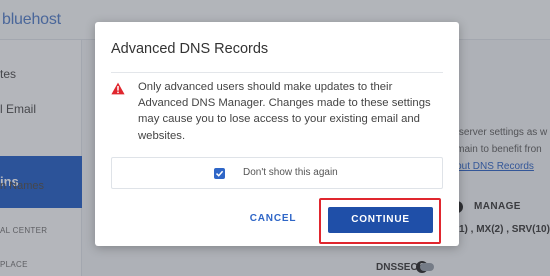 The height and width of the screenshot is (276, 550). What do you see at coordinates (290, 172) in the screenshot?
I see `dont-show-again-label: Don't show this again` at bounding box center [290, 172].